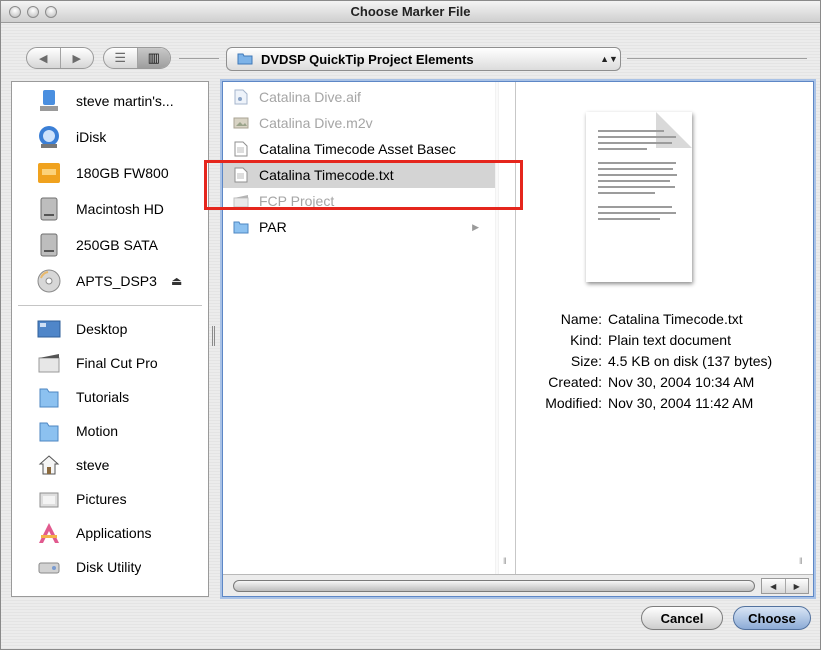 This screenshot has width=821, height=650. I want to click on info-key: Kind:, so click(586, 340).